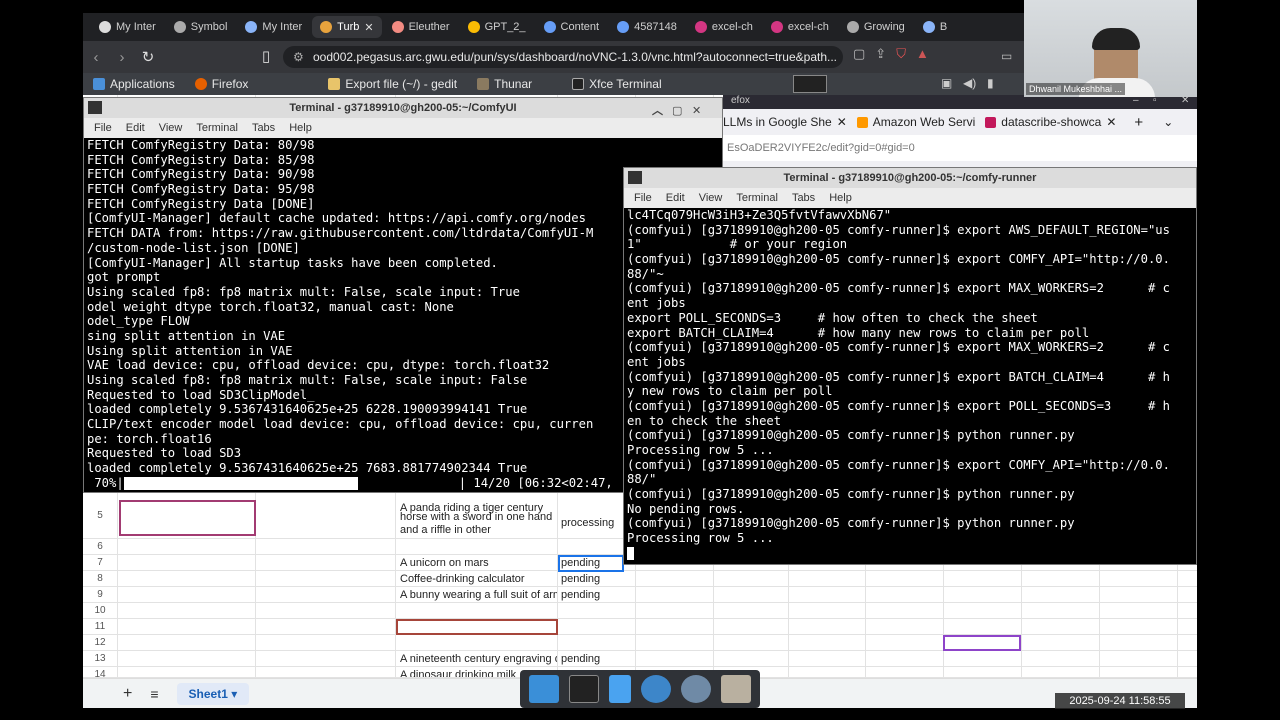 This screenshot has width=1280, height=720. Describe the element at coordinates (334, 84) in the screenshot. I see `gedit-icon` at that location.